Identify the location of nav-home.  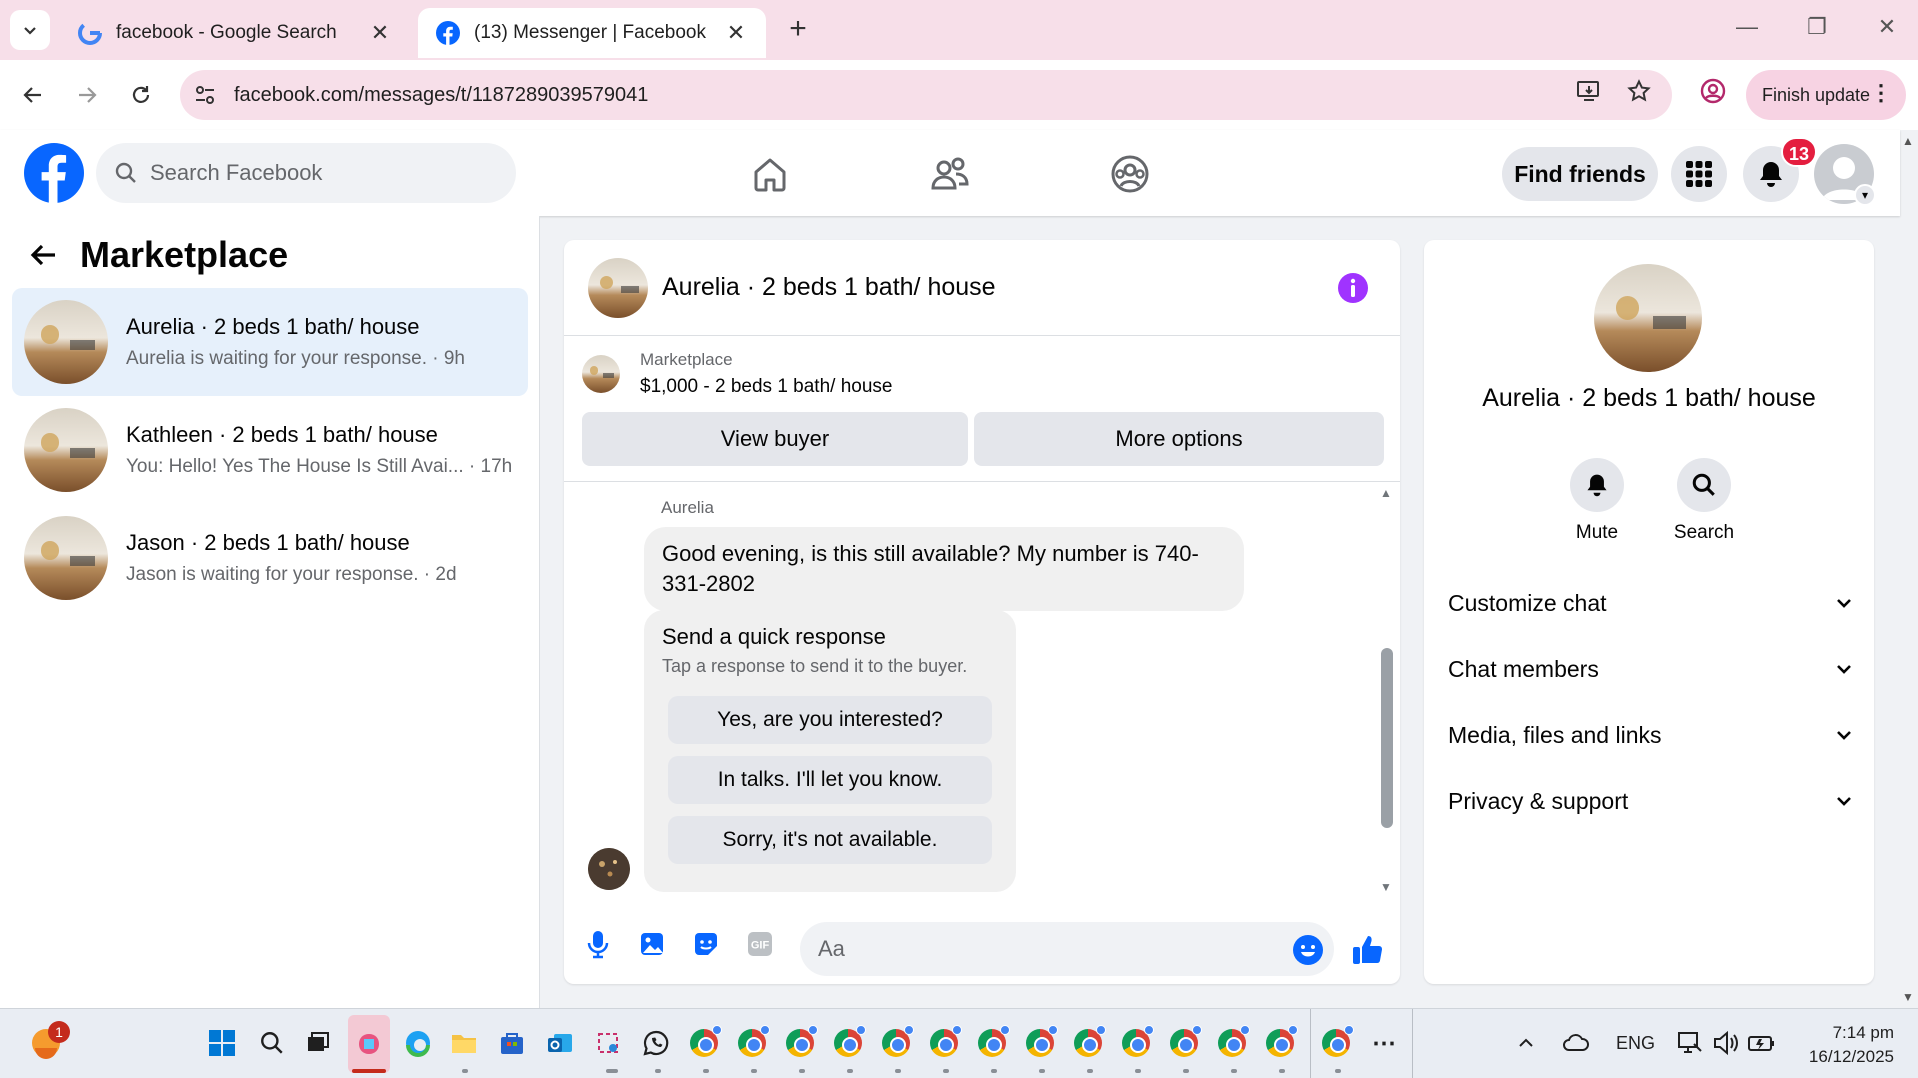
(770, 174).